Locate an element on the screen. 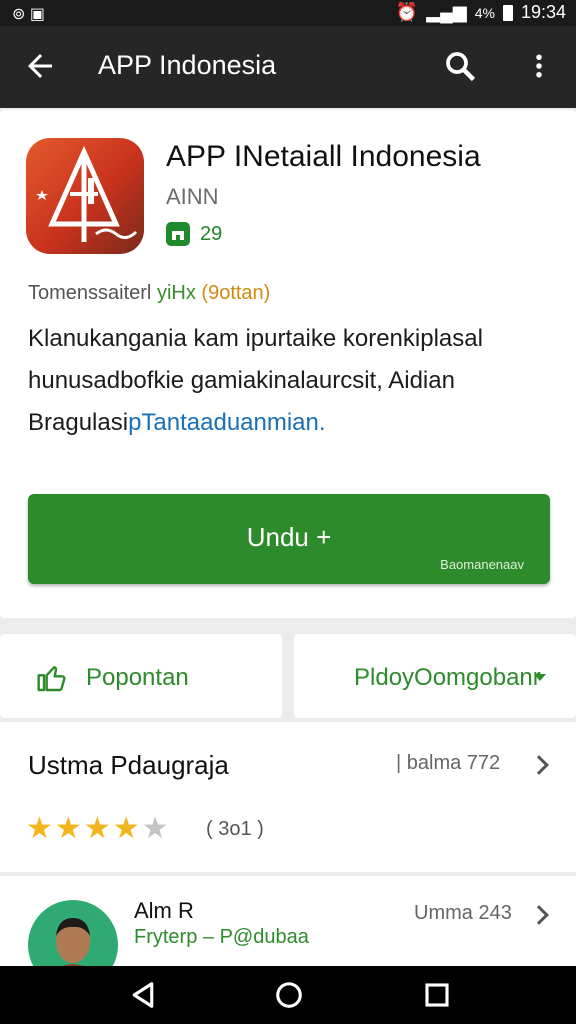  clock: 19:34 is located at coordinates (543, 12).